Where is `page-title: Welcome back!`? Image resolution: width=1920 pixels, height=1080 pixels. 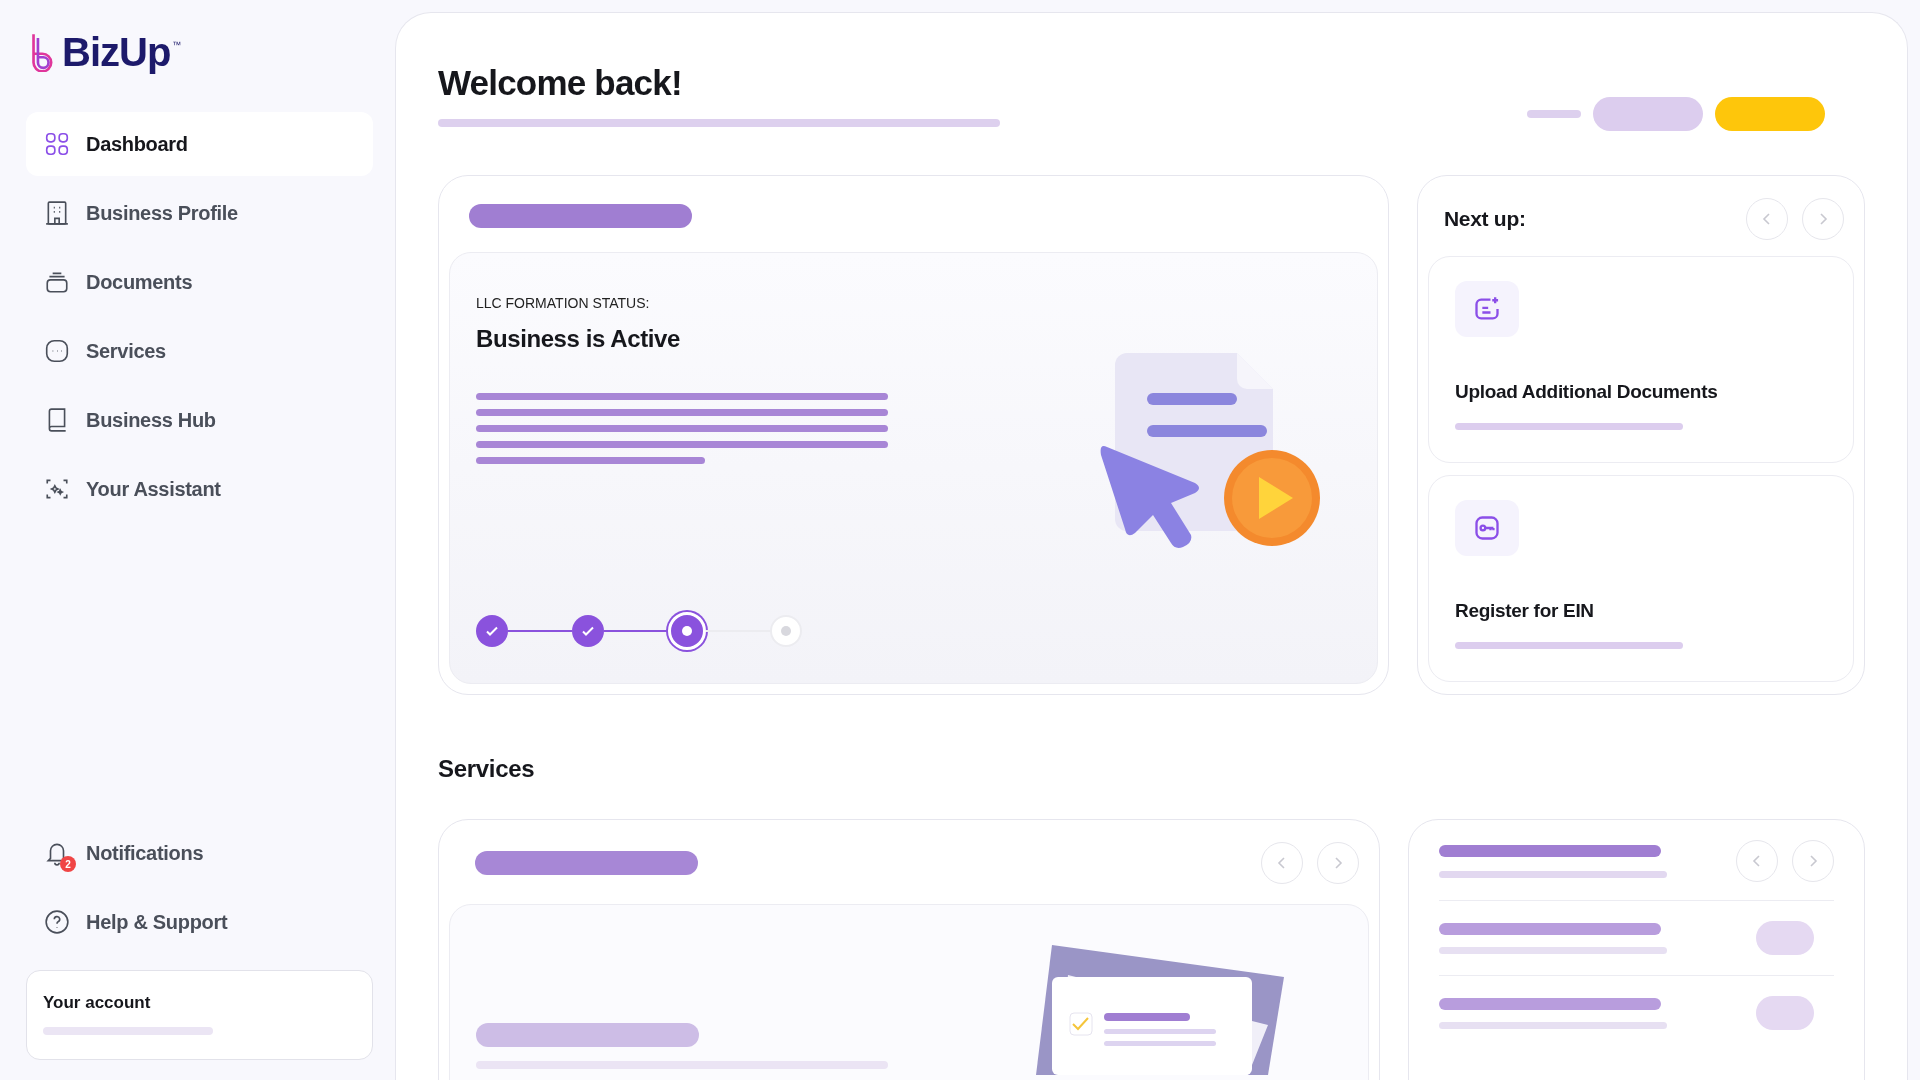 page-title: Welcome back! is located at coordinates (560, 83).